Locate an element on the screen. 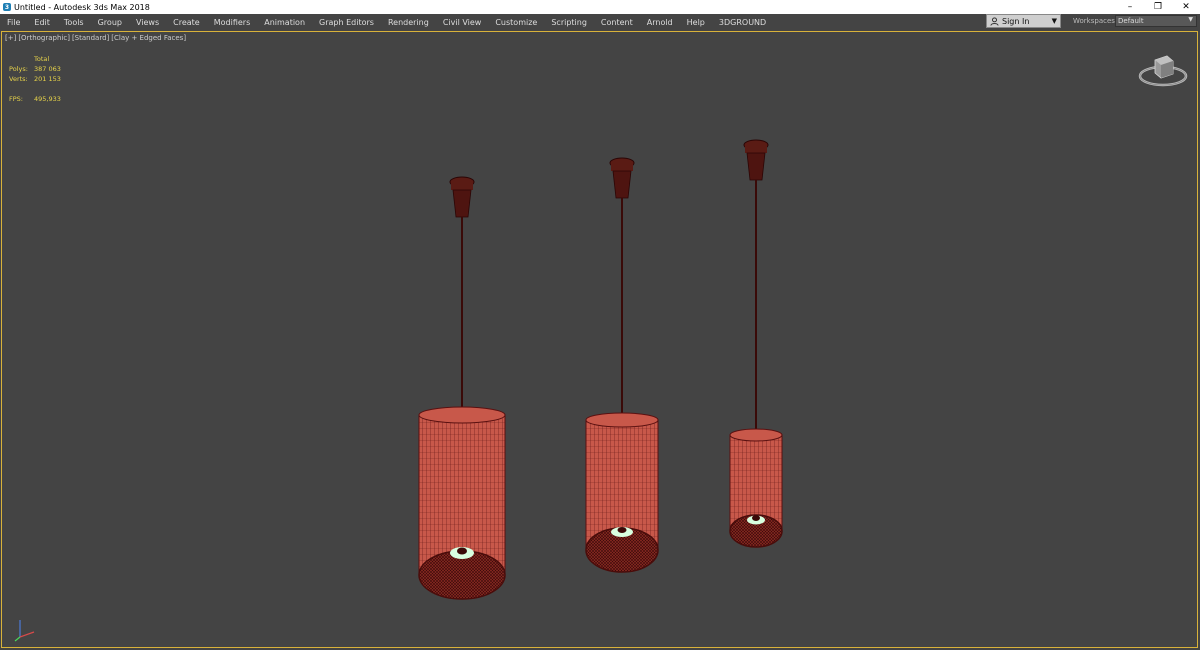 The height and width of the screenshot is (650, 1200). sign-in-dropdown: Sign In ▼ is located at coordinates (1023, 21).